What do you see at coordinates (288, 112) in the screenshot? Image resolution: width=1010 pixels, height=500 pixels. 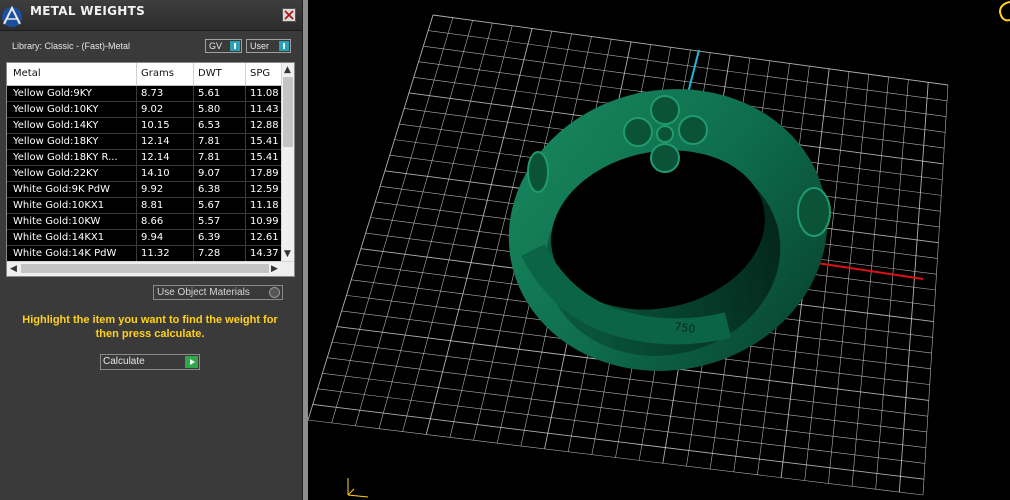 I see `vertical-scroll-thumb` at bounding box center [288, 112].